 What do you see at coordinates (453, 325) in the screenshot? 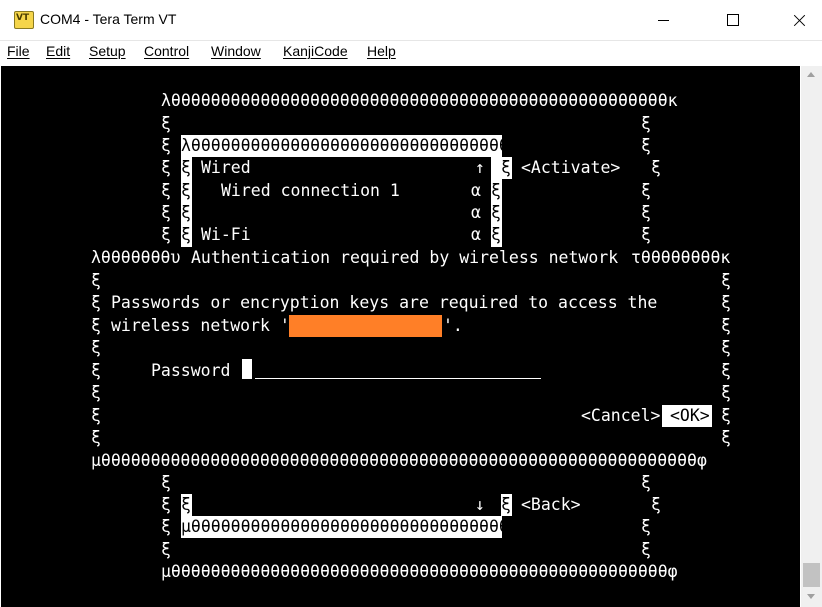
I see `dialog-message-line-2-suffix: '.` at bounding box center [453, 325].